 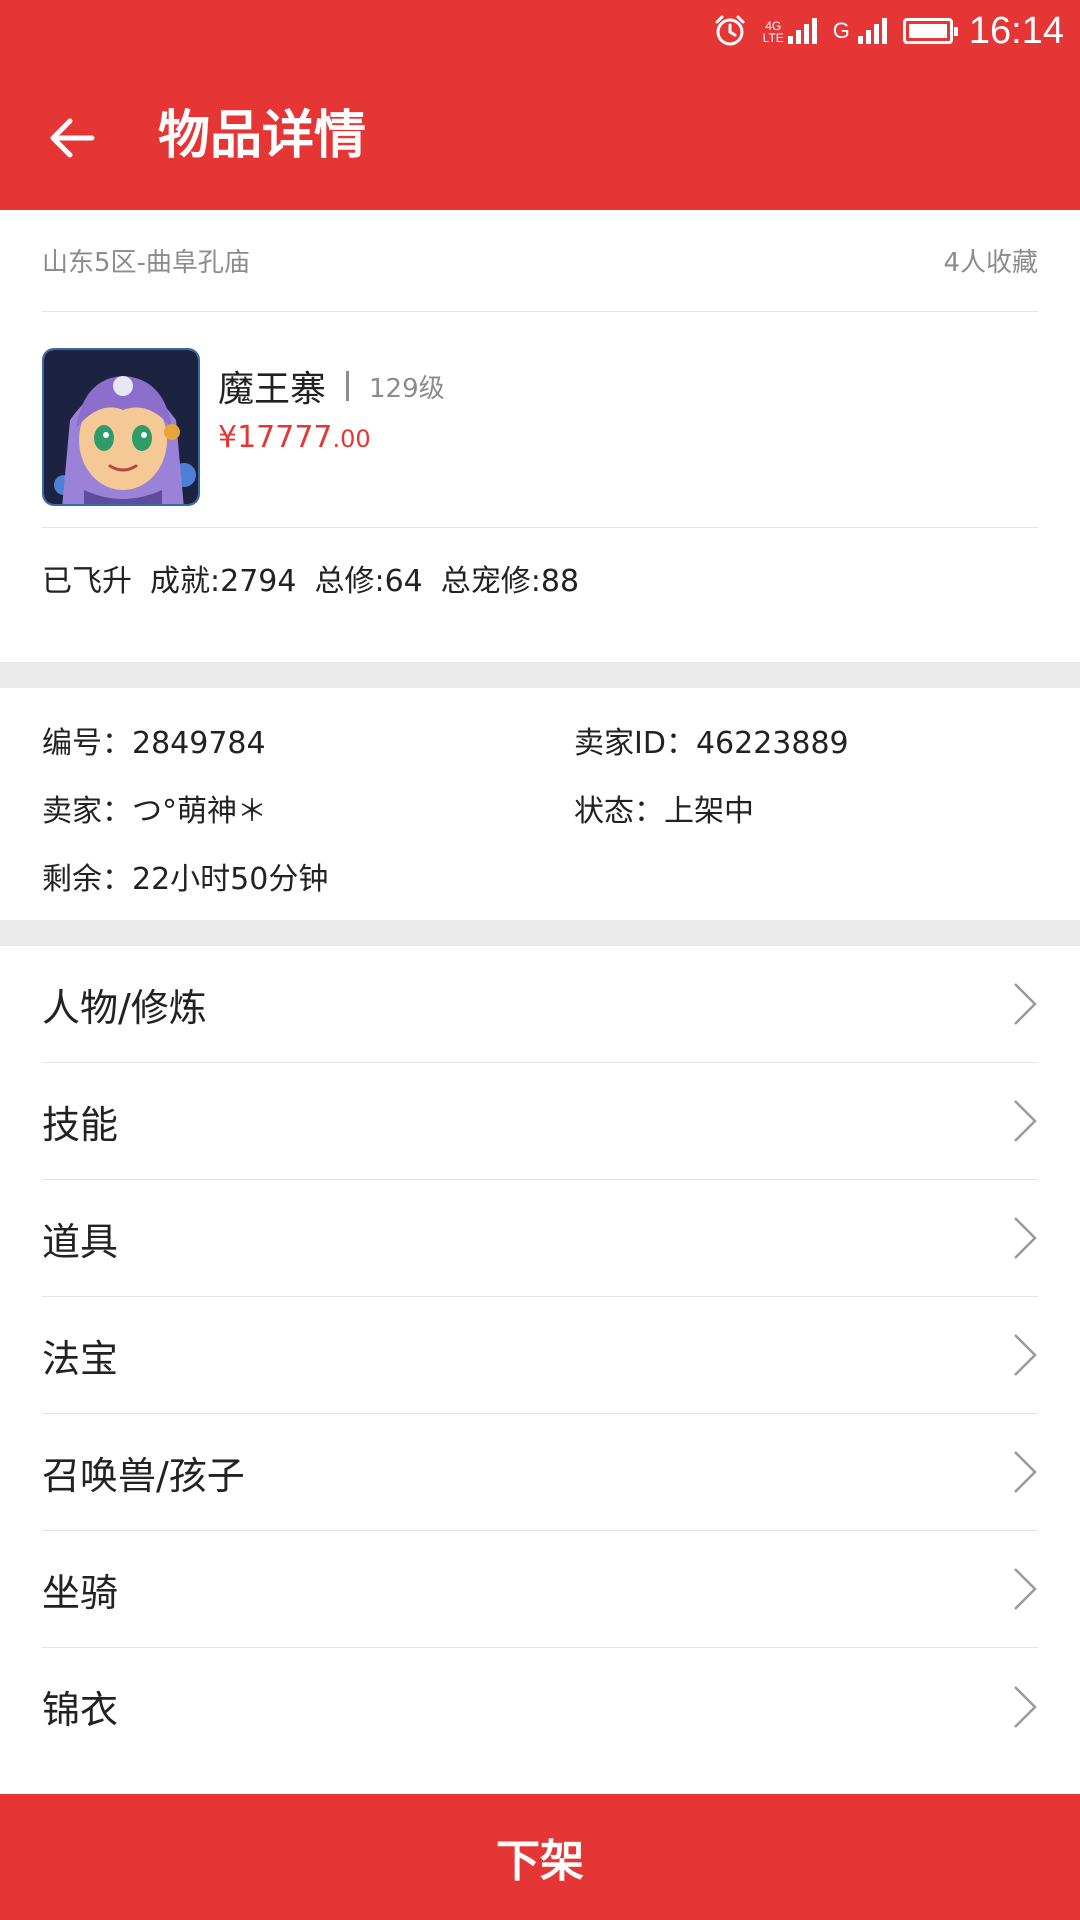 I want to click on battery-level, so click(x=927, y=31).